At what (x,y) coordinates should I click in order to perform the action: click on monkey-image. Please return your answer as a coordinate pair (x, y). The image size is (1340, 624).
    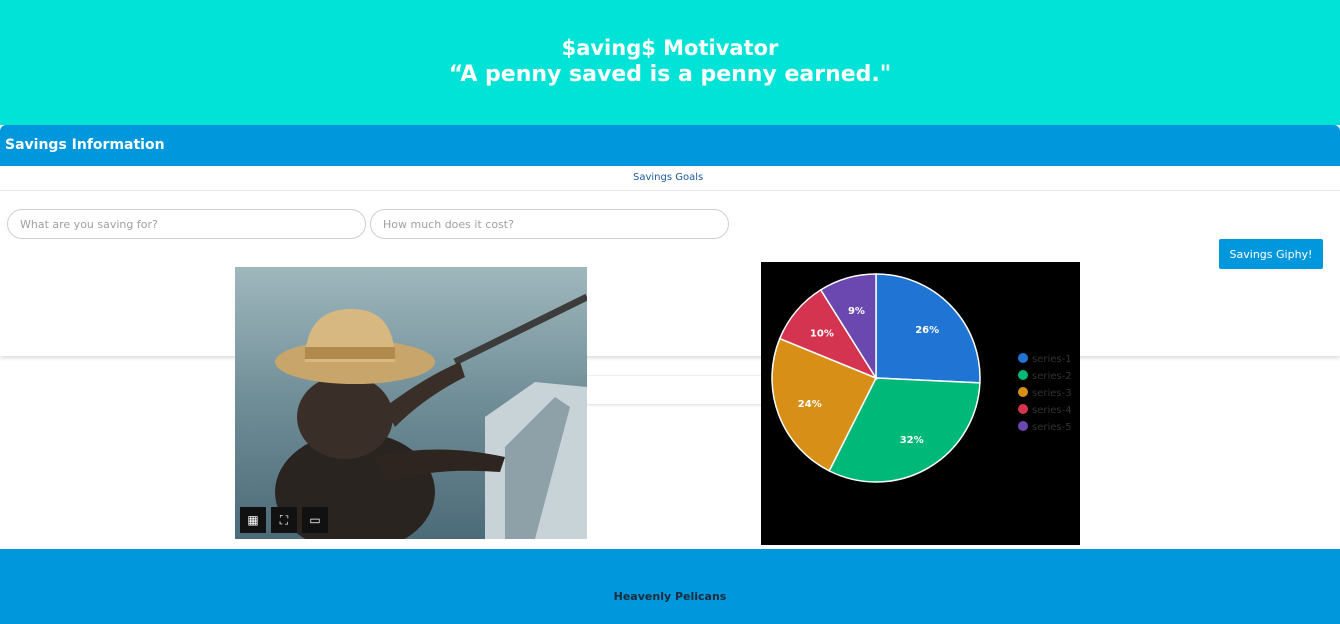
    Looking at the image, I should click on (411, 403).